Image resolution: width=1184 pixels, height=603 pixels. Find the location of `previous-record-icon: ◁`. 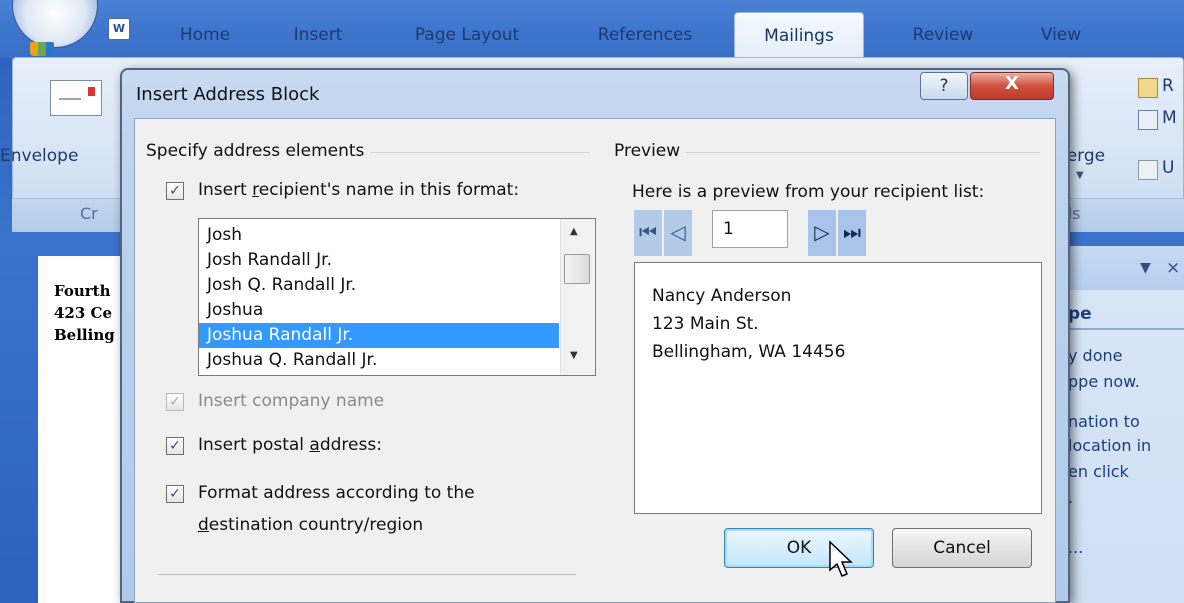

previous-record-icon: ◁ is located at coordinates (678, 233).